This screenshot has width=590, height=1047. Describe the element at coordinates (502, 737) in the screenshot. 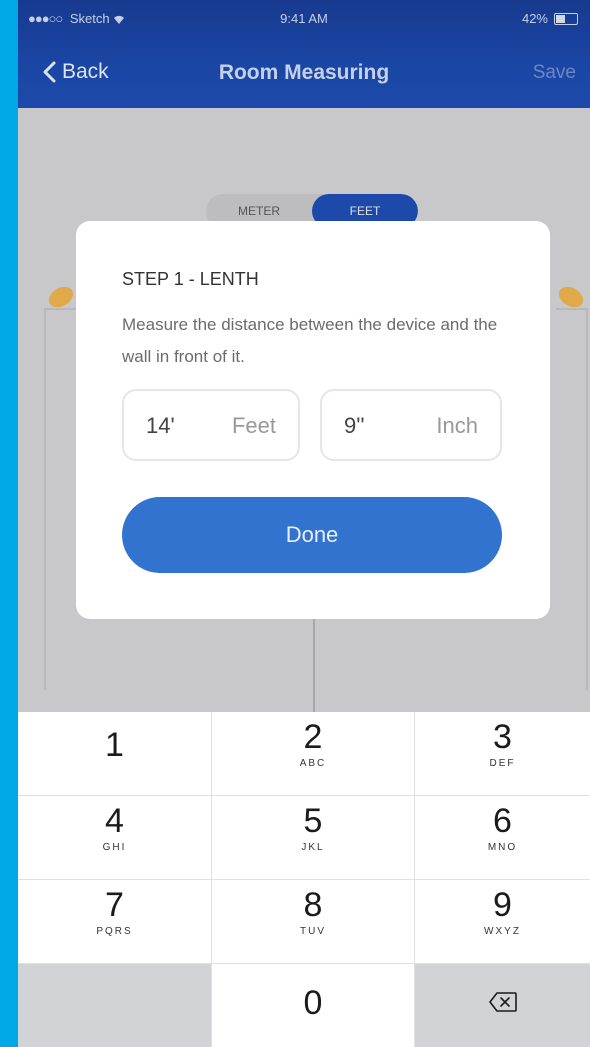

I see `key-digit: 3` at that location.